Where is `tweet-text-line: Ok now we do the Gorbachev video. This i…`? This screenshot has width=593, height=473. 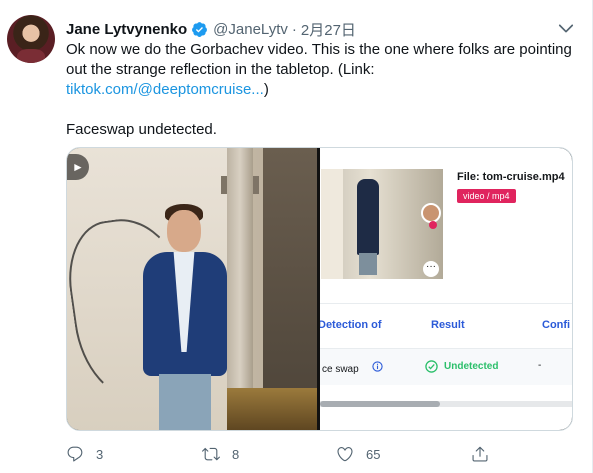
tweet-text-line: Ok now we do the Gorbachev video. This i… is located at coordinates (319, 49).